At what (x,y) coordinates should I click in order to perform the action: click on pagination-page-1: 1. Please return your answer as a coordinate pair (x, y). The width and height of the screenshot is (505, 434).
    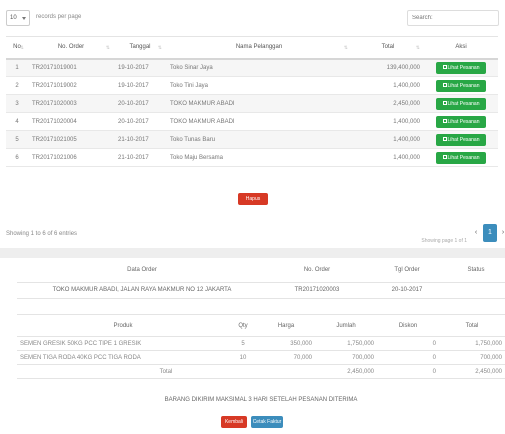
    Looking at the image, I should click on (490, 233).